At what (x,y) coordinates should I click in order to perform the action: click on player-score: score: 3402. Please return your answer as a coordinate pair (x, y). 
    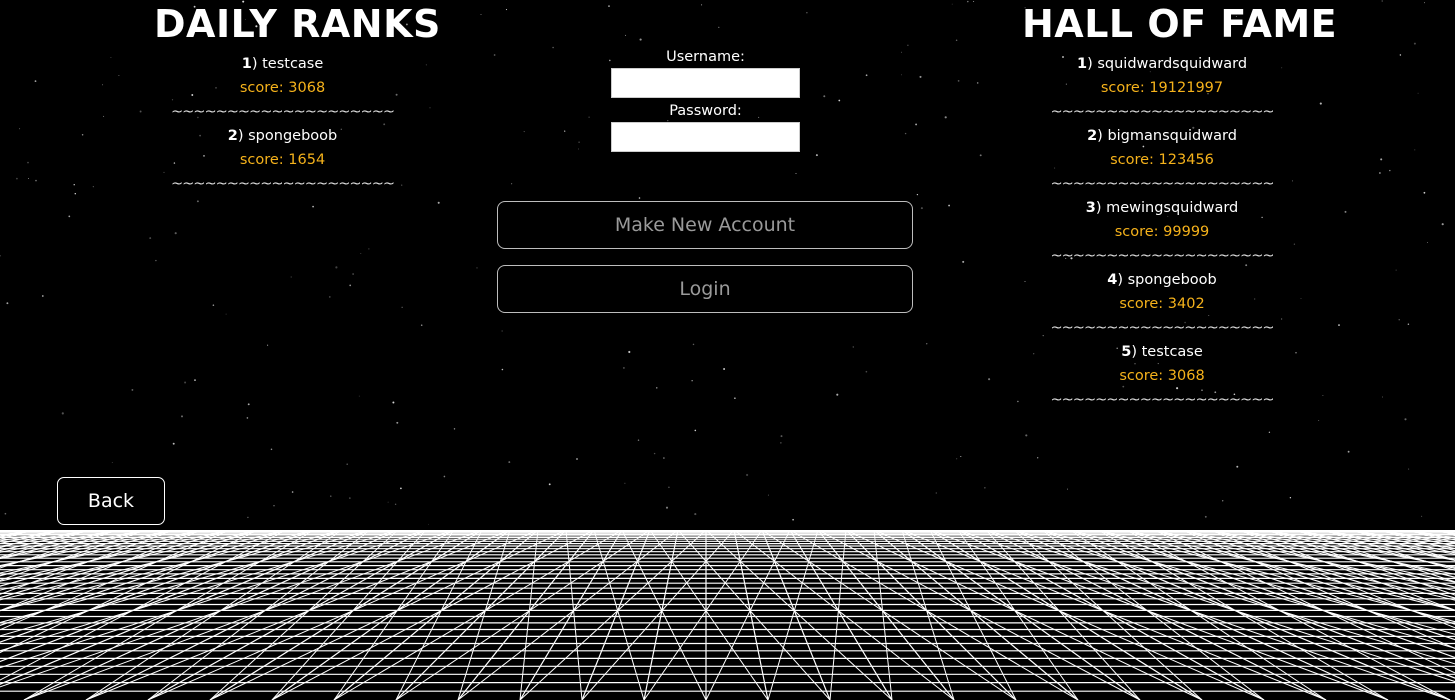
    Looking at the image, I should click on (1162, 304).